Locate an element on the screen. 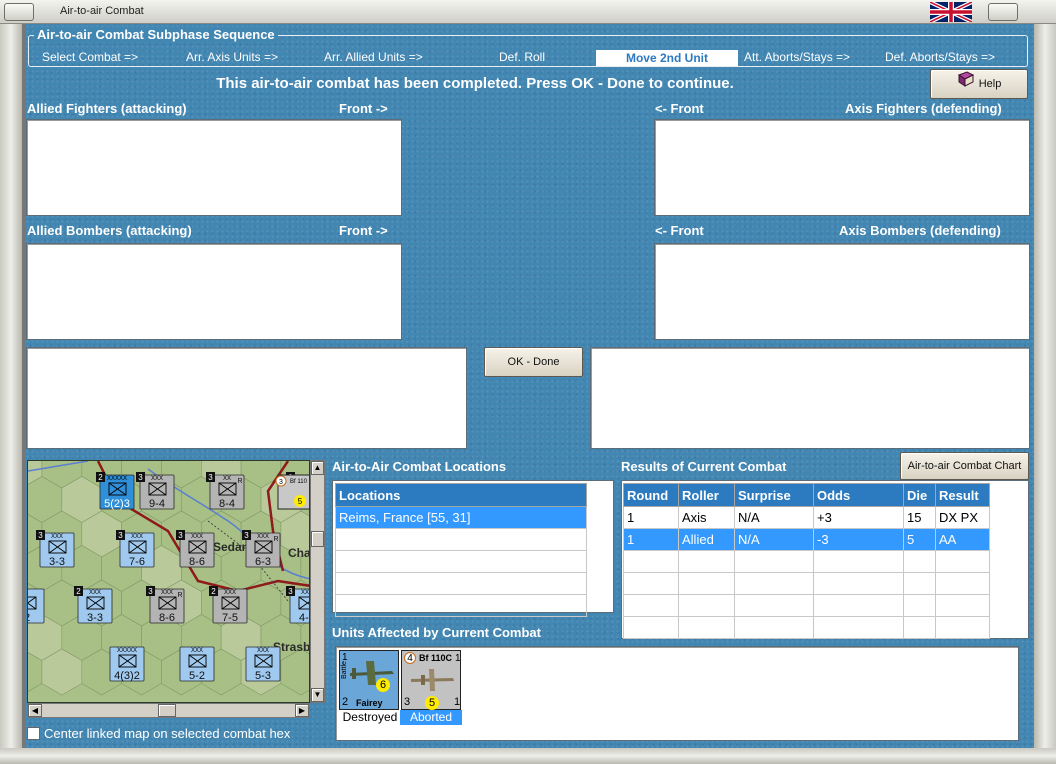 The image size is (1056, 764). allied-bombers-box is located at coordinates (214, 291).